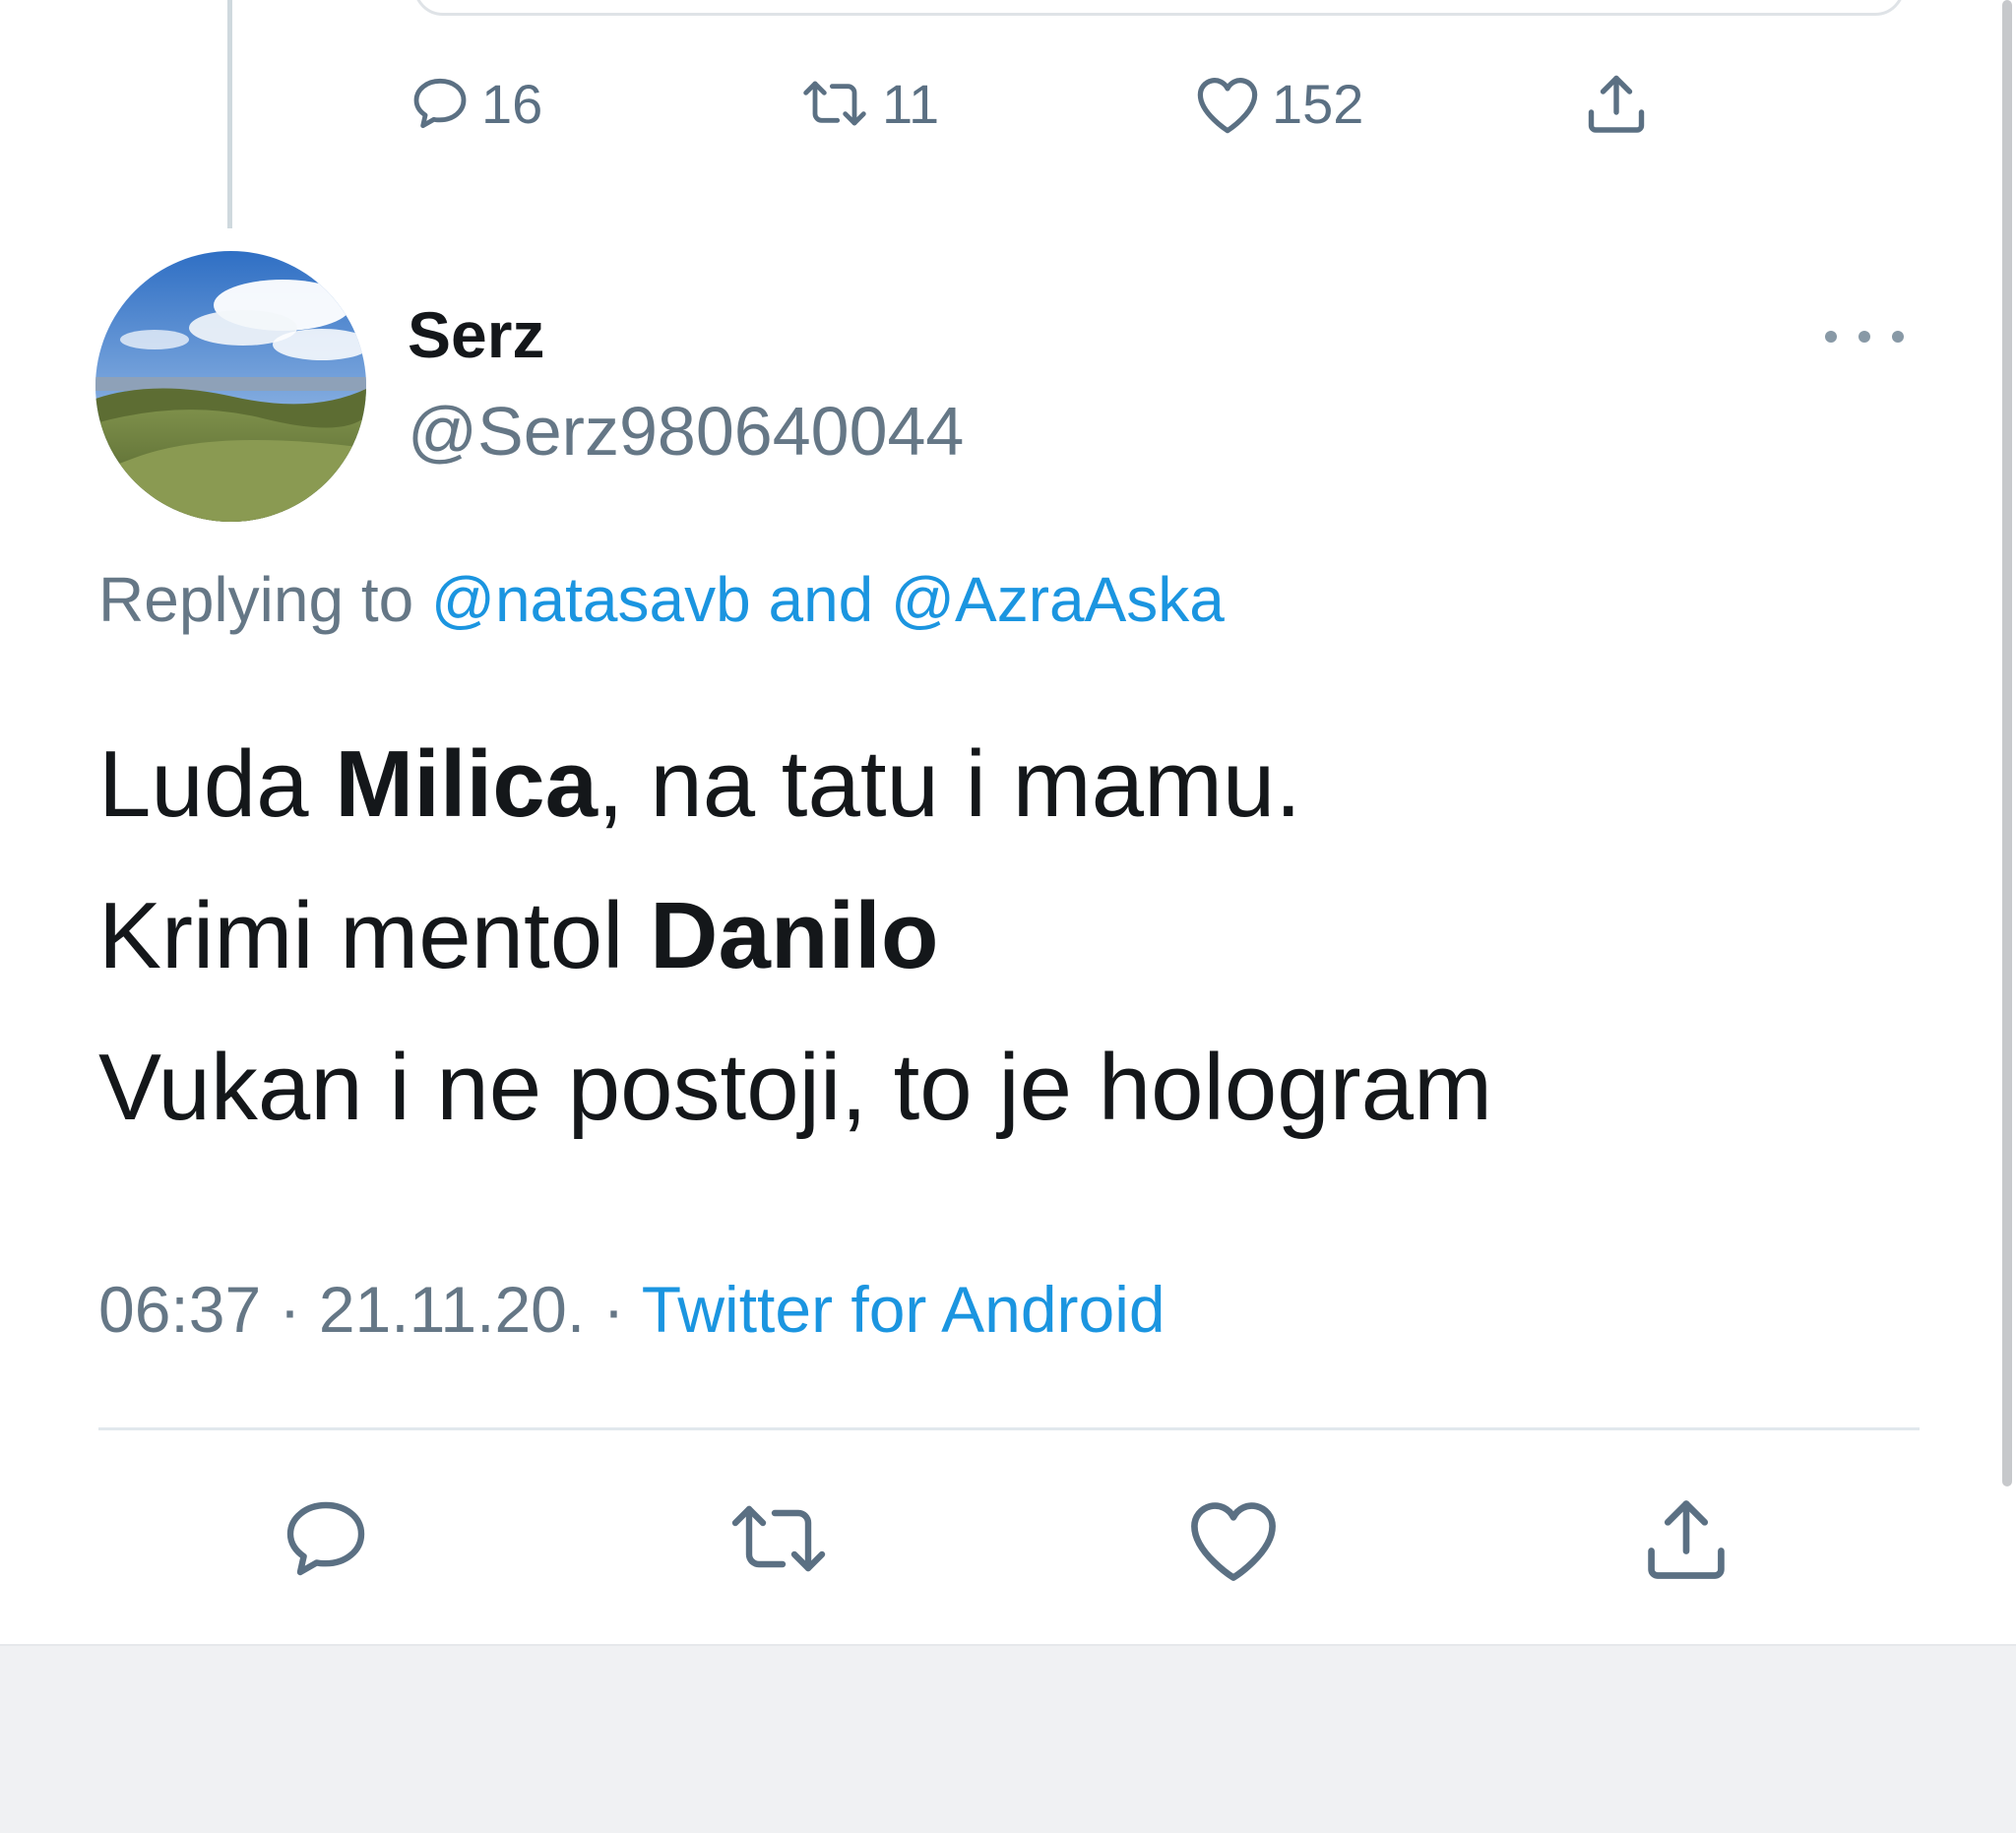  I want to click on more-icon, so click(1864, 336).